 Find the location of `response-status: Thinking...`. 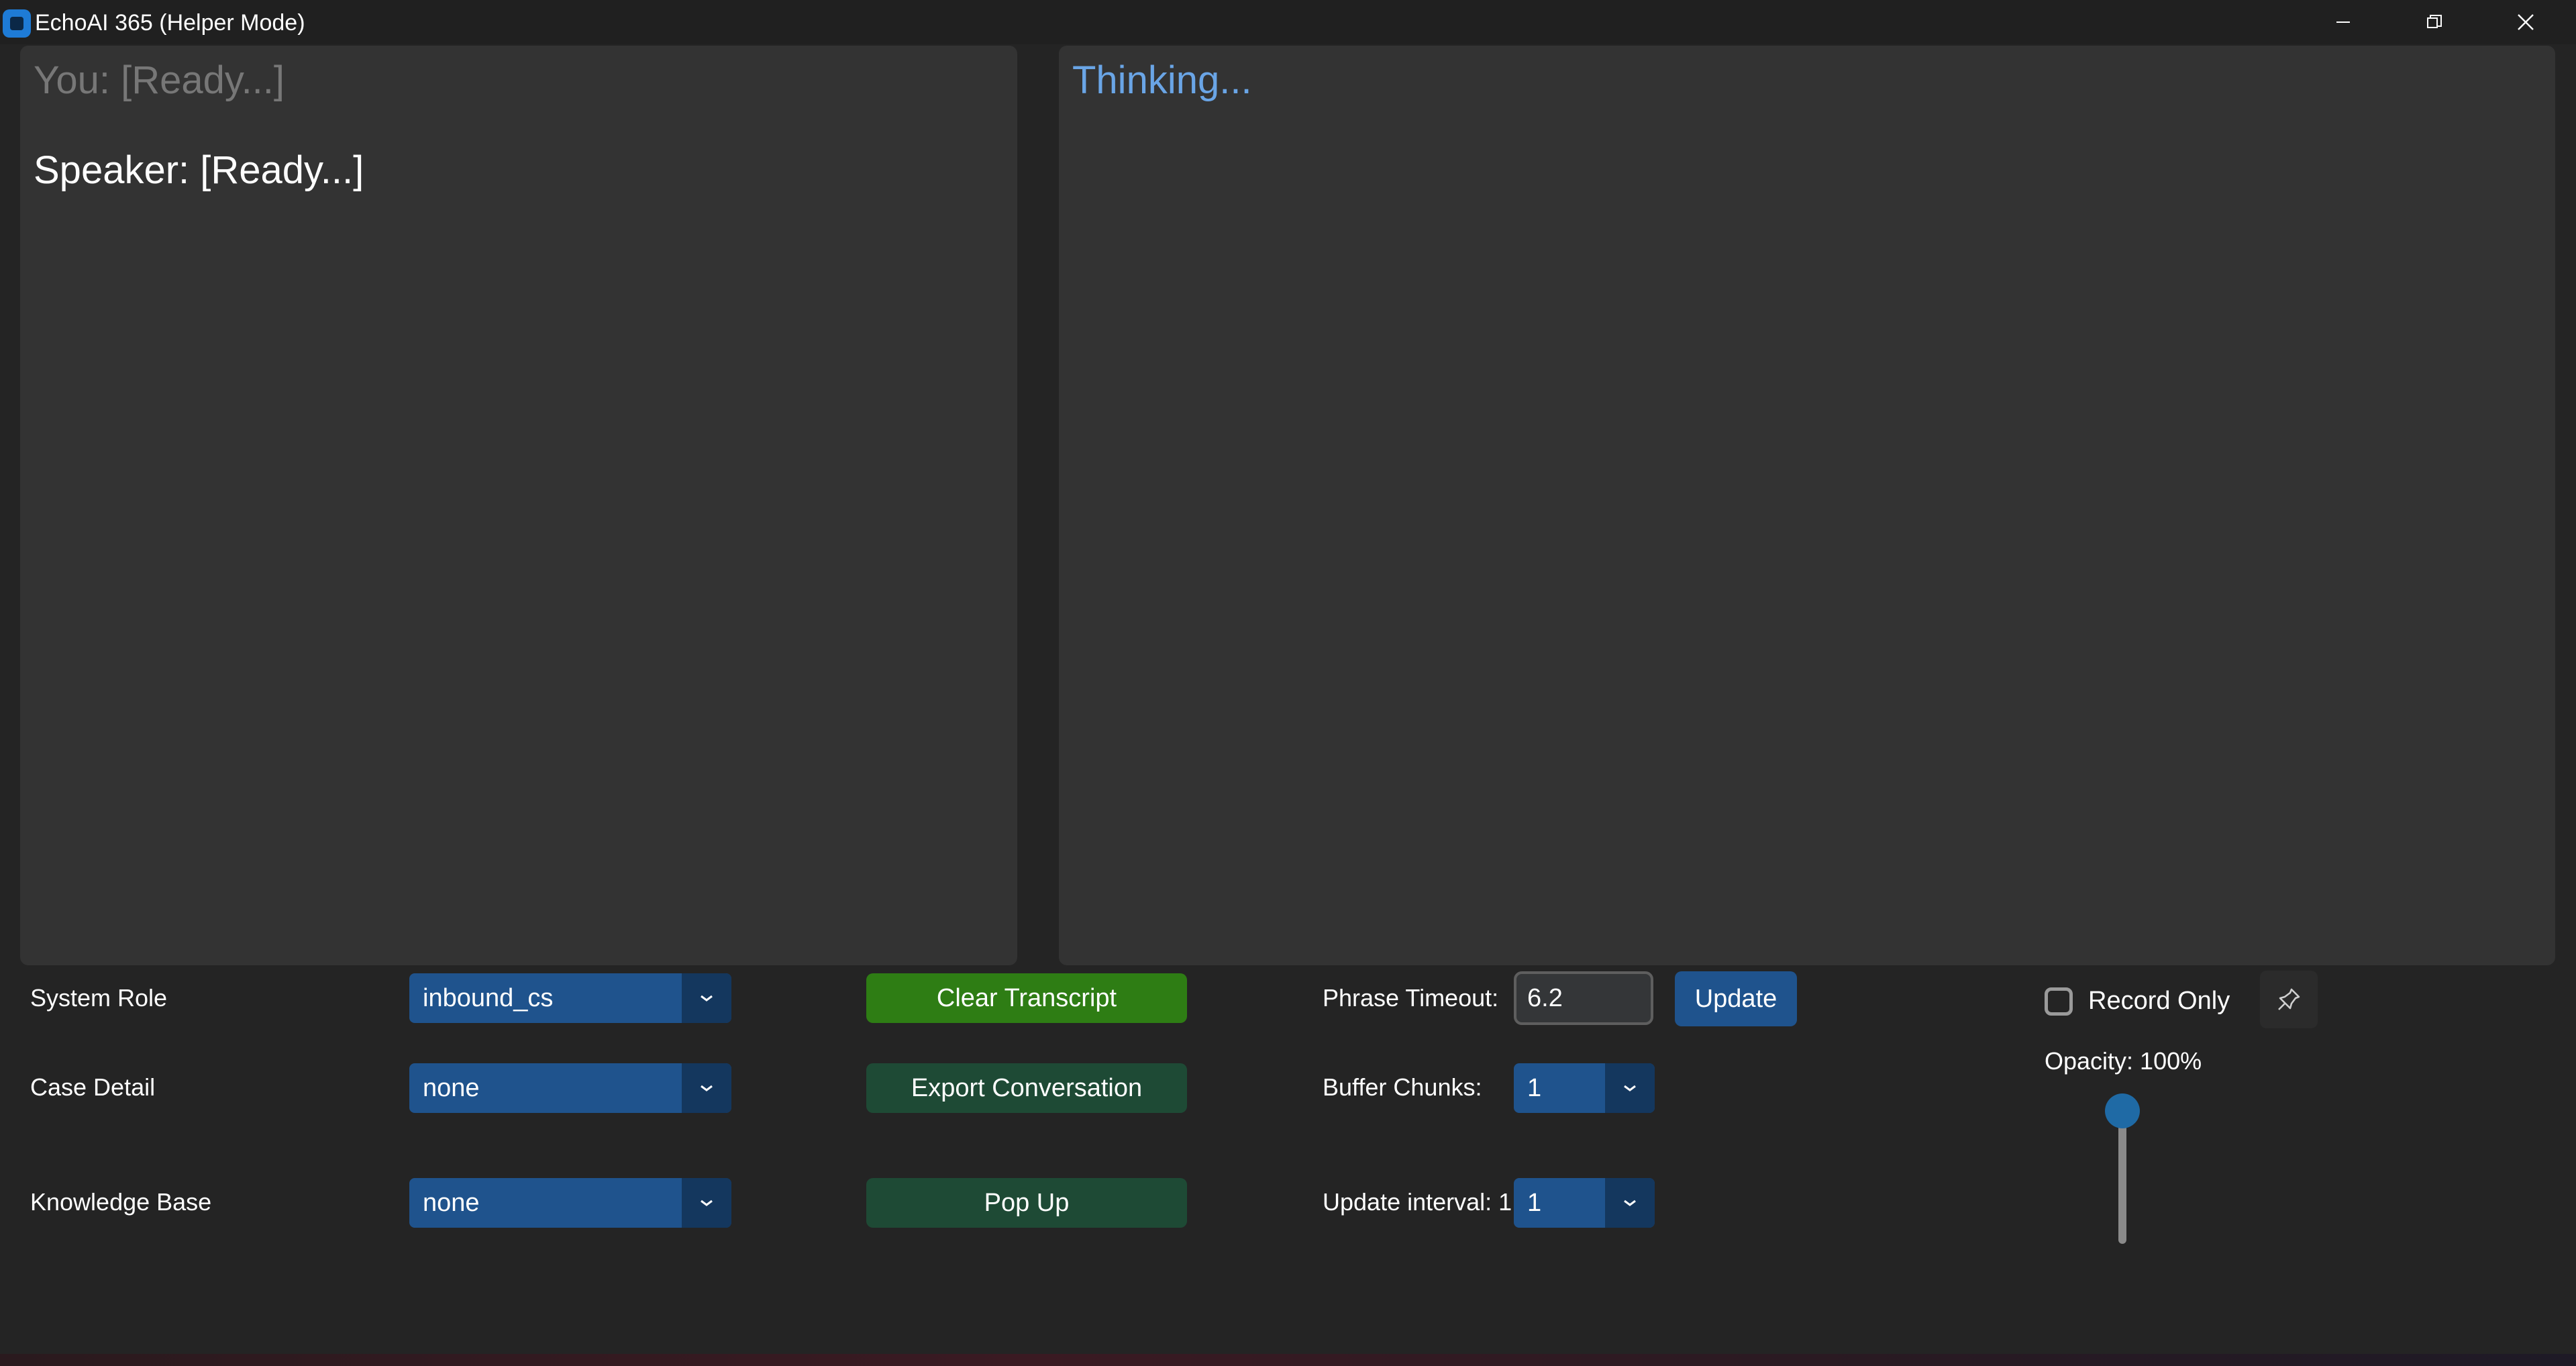

response-status: Thinking... is located at coordinates (1162, 80).